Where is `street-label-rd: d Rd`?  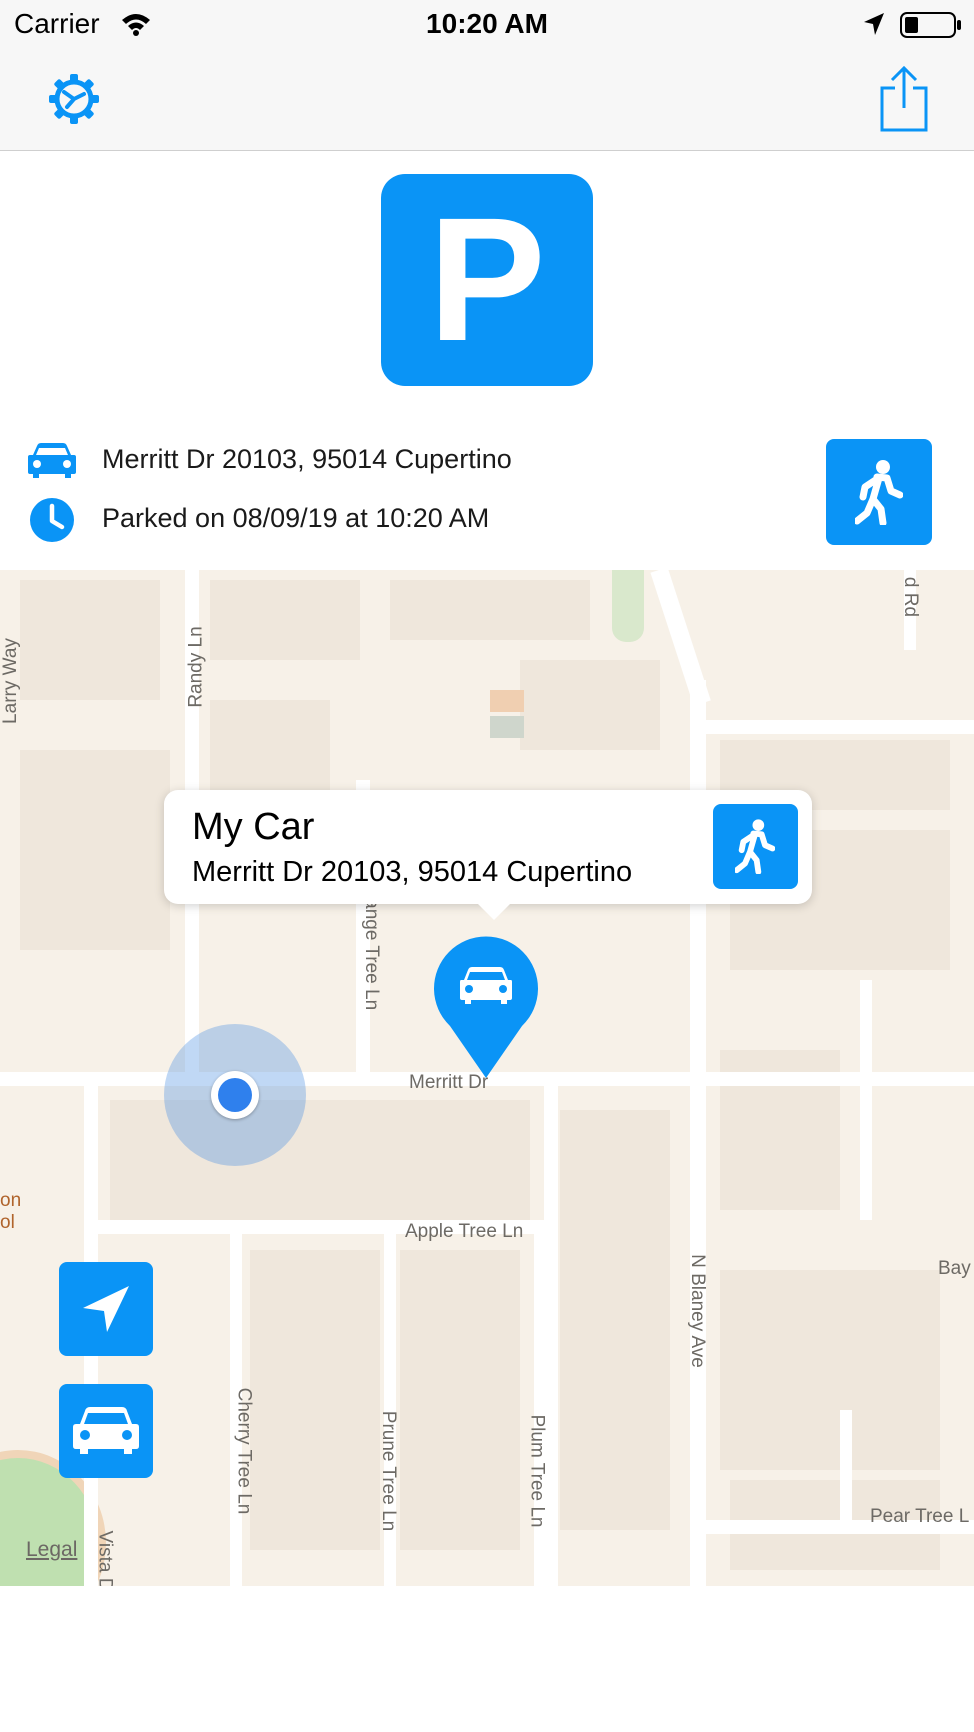 street-label-rd: d Rd is located at coordinates (911, 597).